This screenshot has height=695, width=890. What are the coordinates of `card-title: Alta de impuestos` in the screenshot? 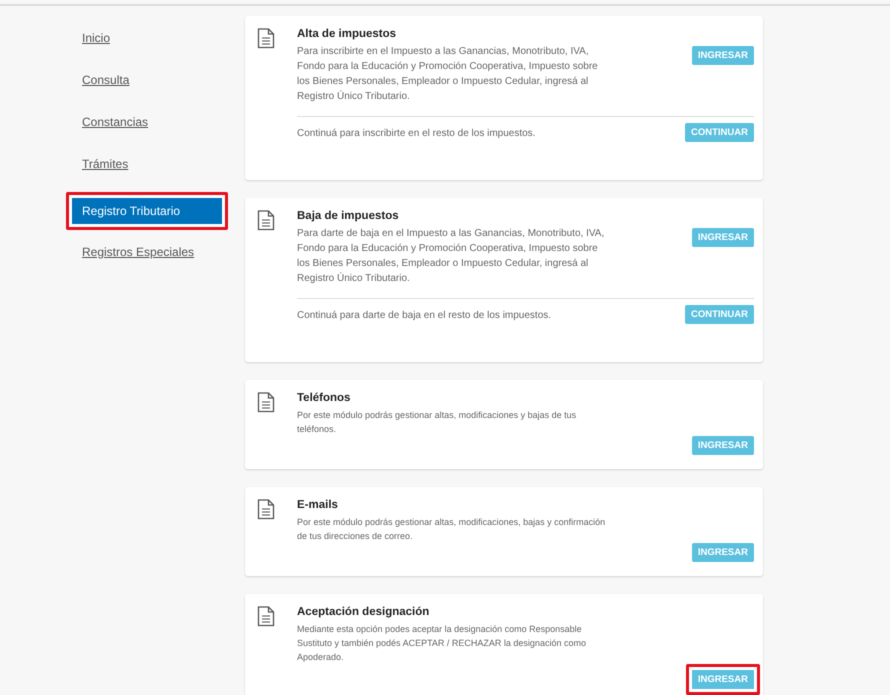 It's located at (347, 34).